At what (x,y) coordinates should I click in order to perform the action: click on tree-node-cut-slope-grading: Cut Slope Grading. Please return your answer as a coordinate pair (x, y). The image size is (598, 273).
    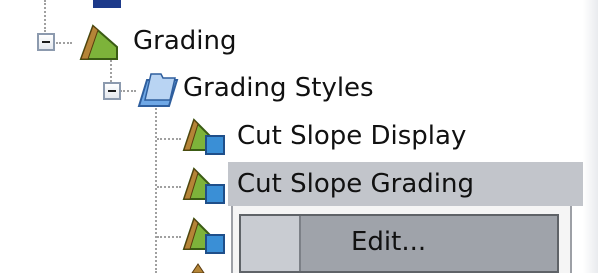
    Looking at the image, I should click on (355, 184).